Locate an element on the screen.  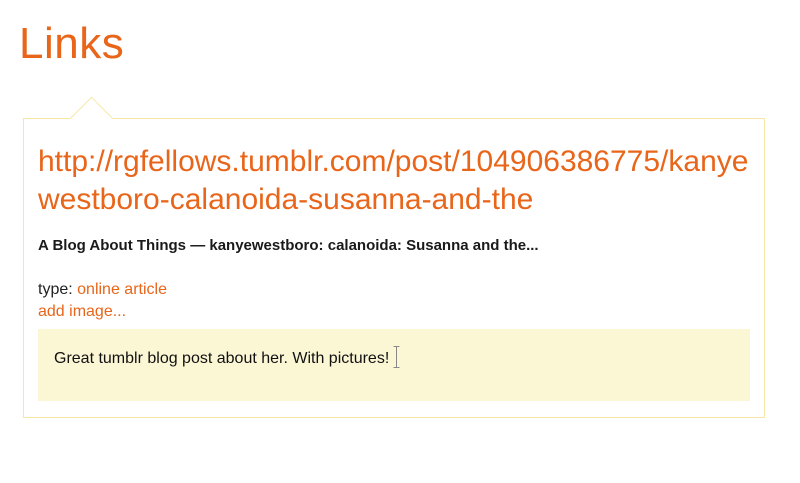
card-pointer is located at coordinates (92, 107).